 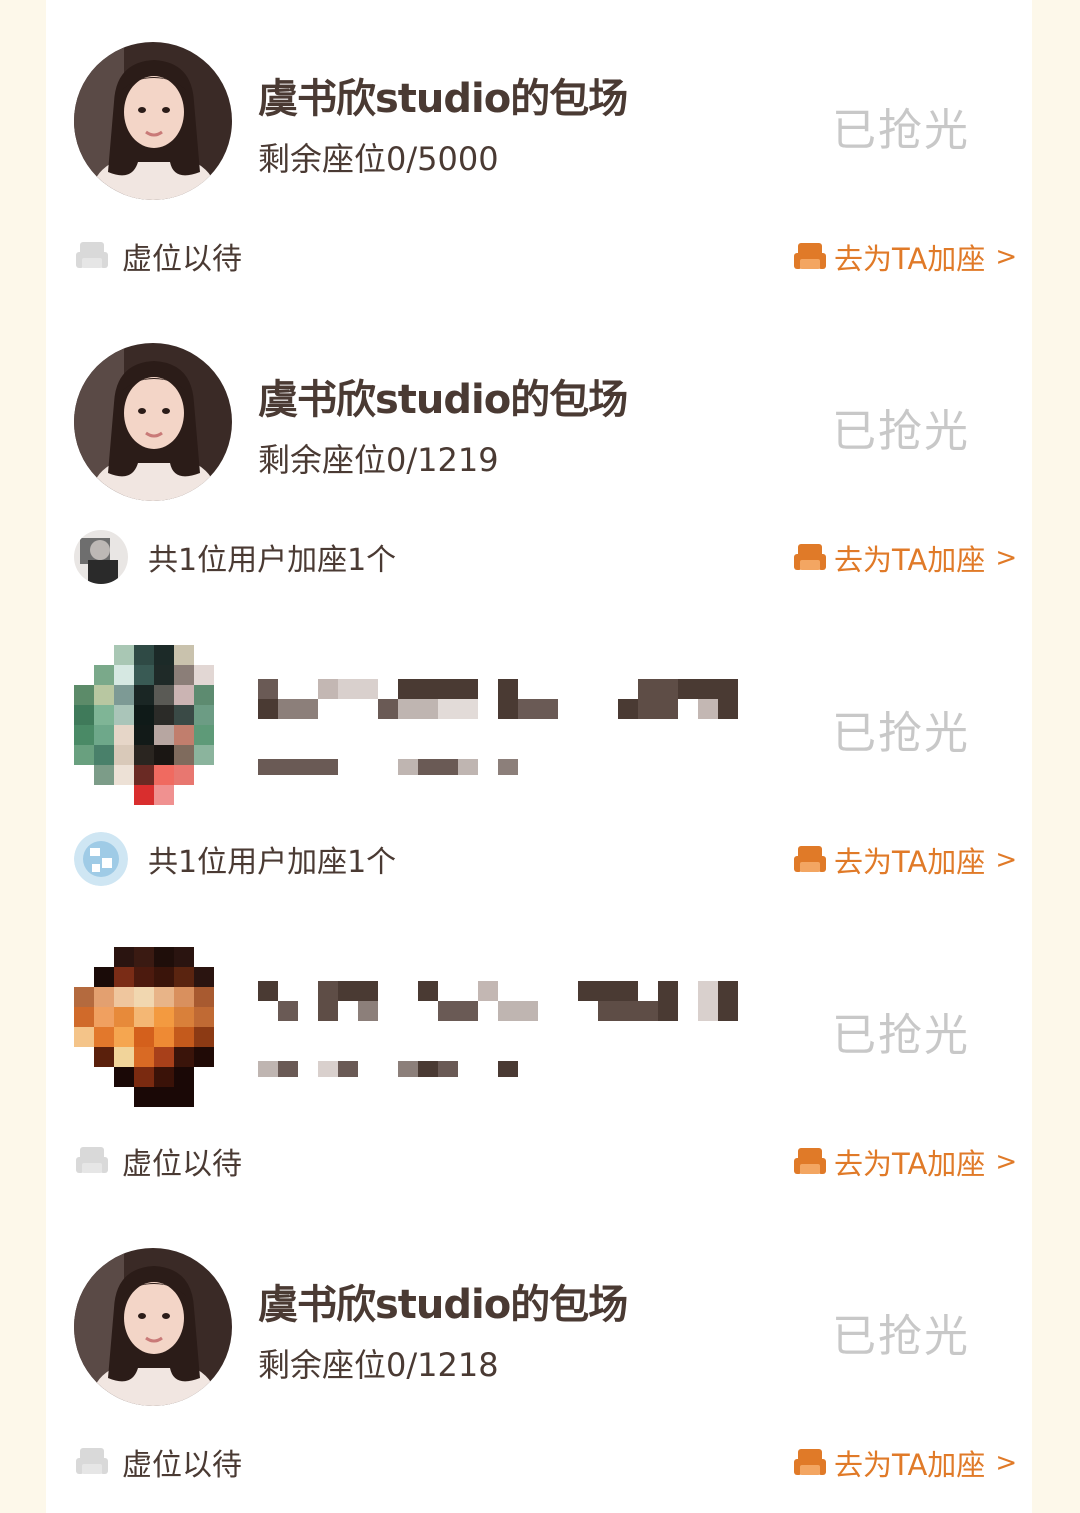 I want to click on remaining-seats: 剩余座位0/5000, so click(x=378, y=159).